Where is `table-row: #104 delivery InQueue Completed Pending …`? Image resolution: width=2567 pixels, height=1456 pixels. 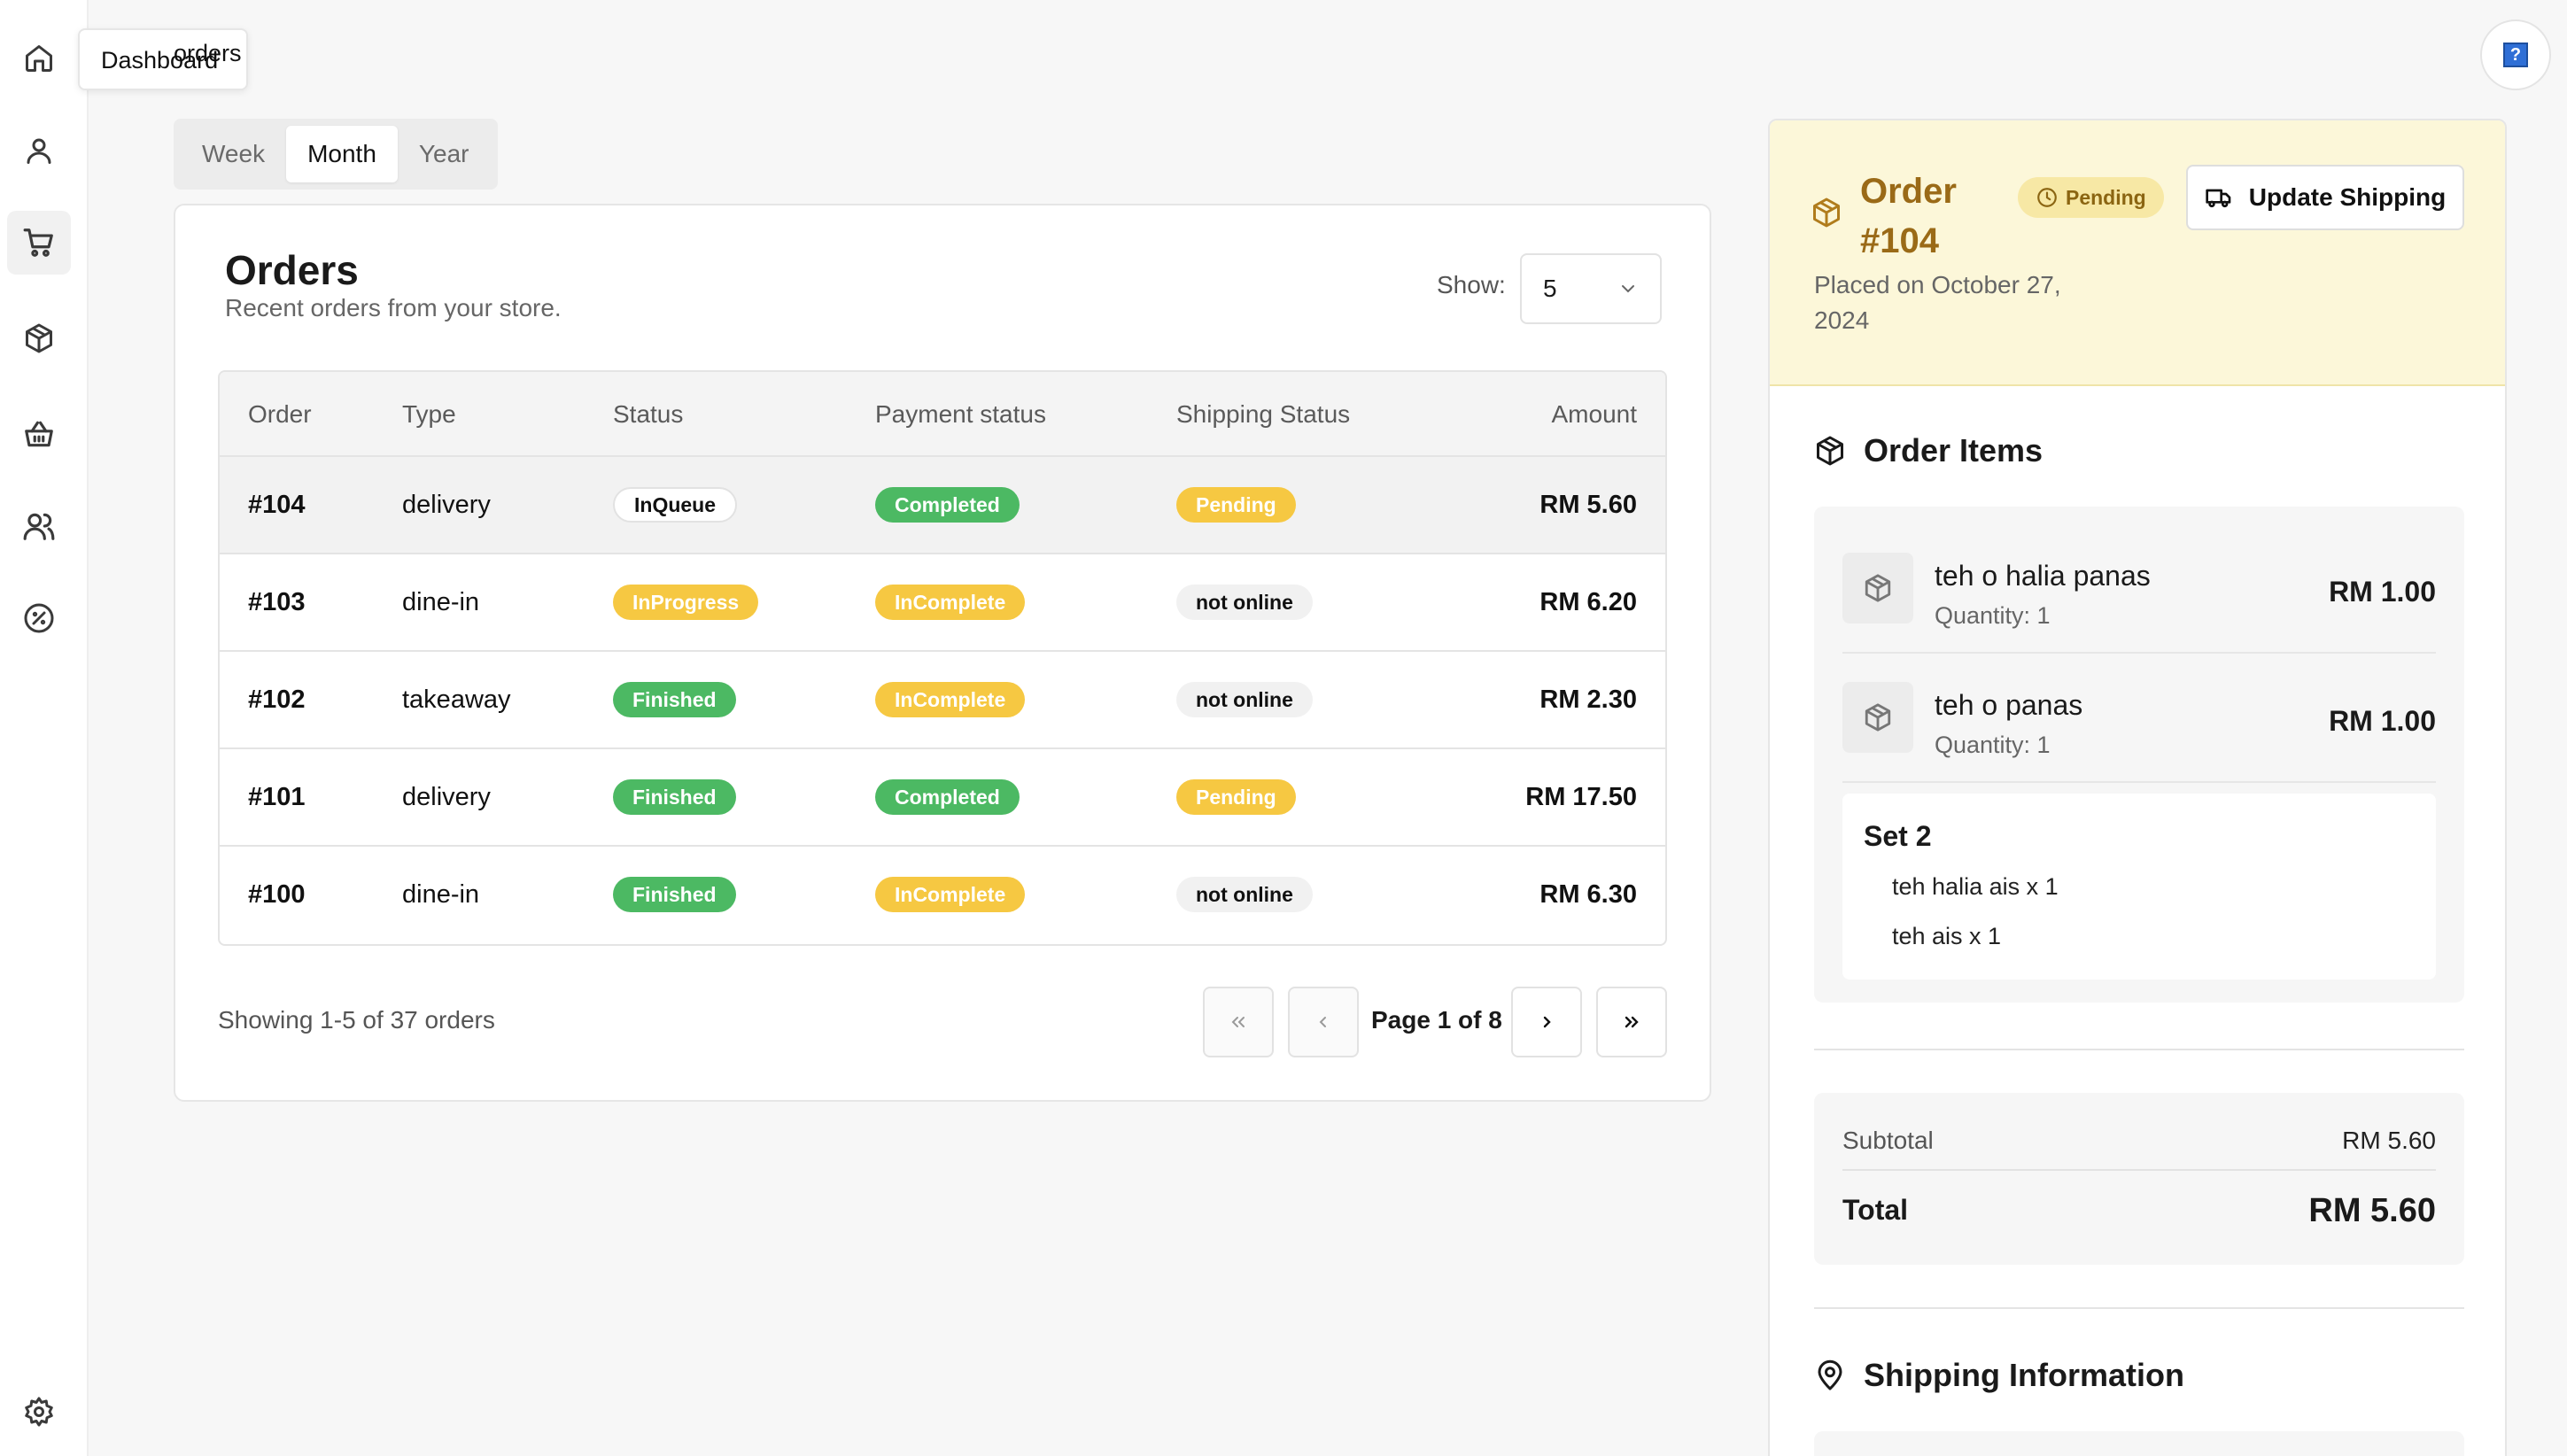 table-row: #104 delivery InQueue Completed Pending … is located at coordinates (942, 506).